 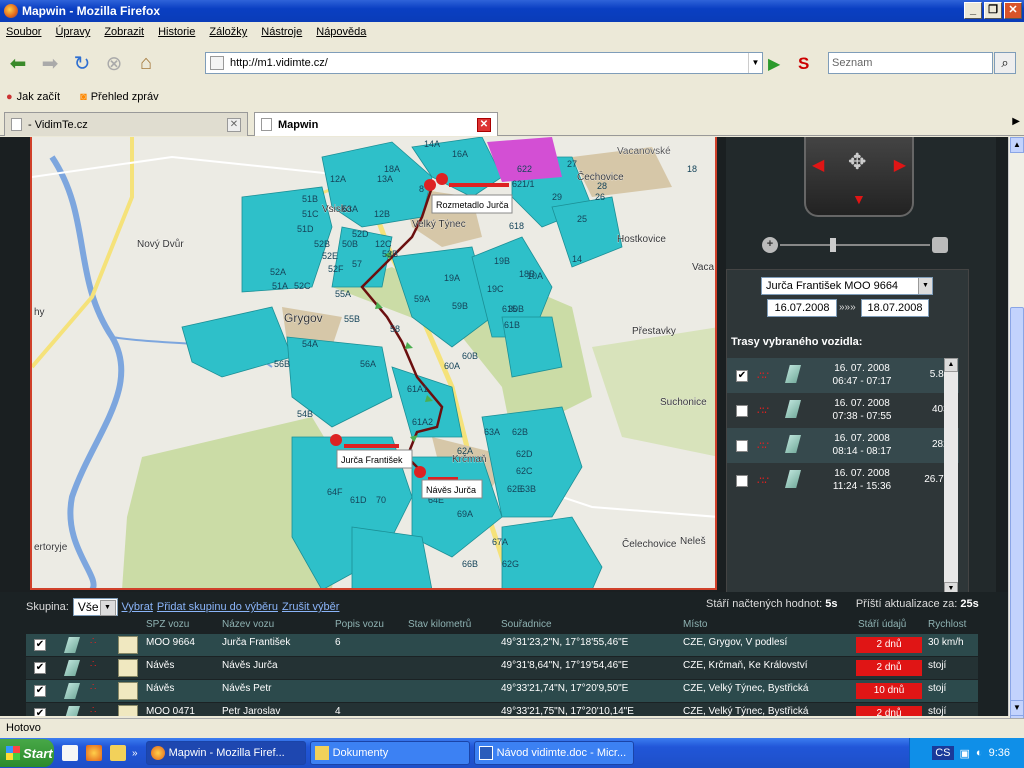 I want to click on menu-zobrazit: Zobrazit, so click(x=124, y=32).